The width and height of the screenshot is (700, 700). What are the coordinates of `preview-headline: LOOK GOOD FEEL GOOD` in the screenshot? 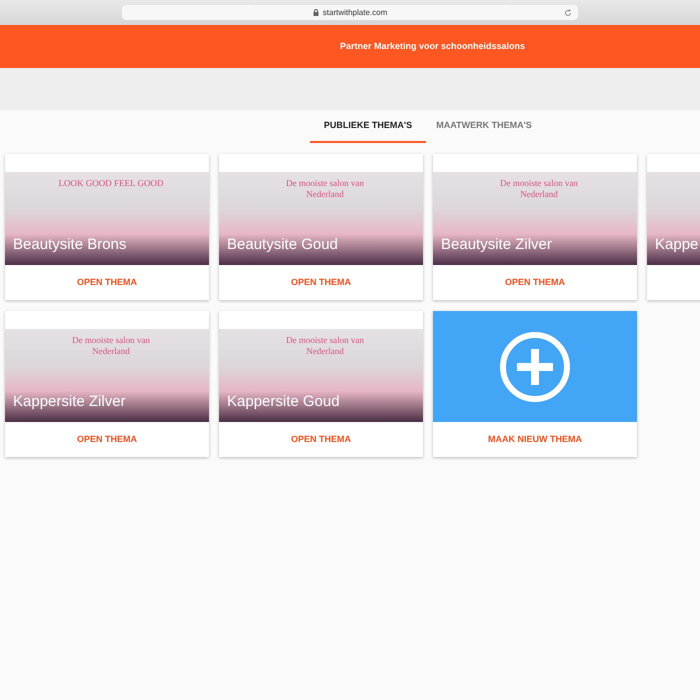 It's located at (111, 183).